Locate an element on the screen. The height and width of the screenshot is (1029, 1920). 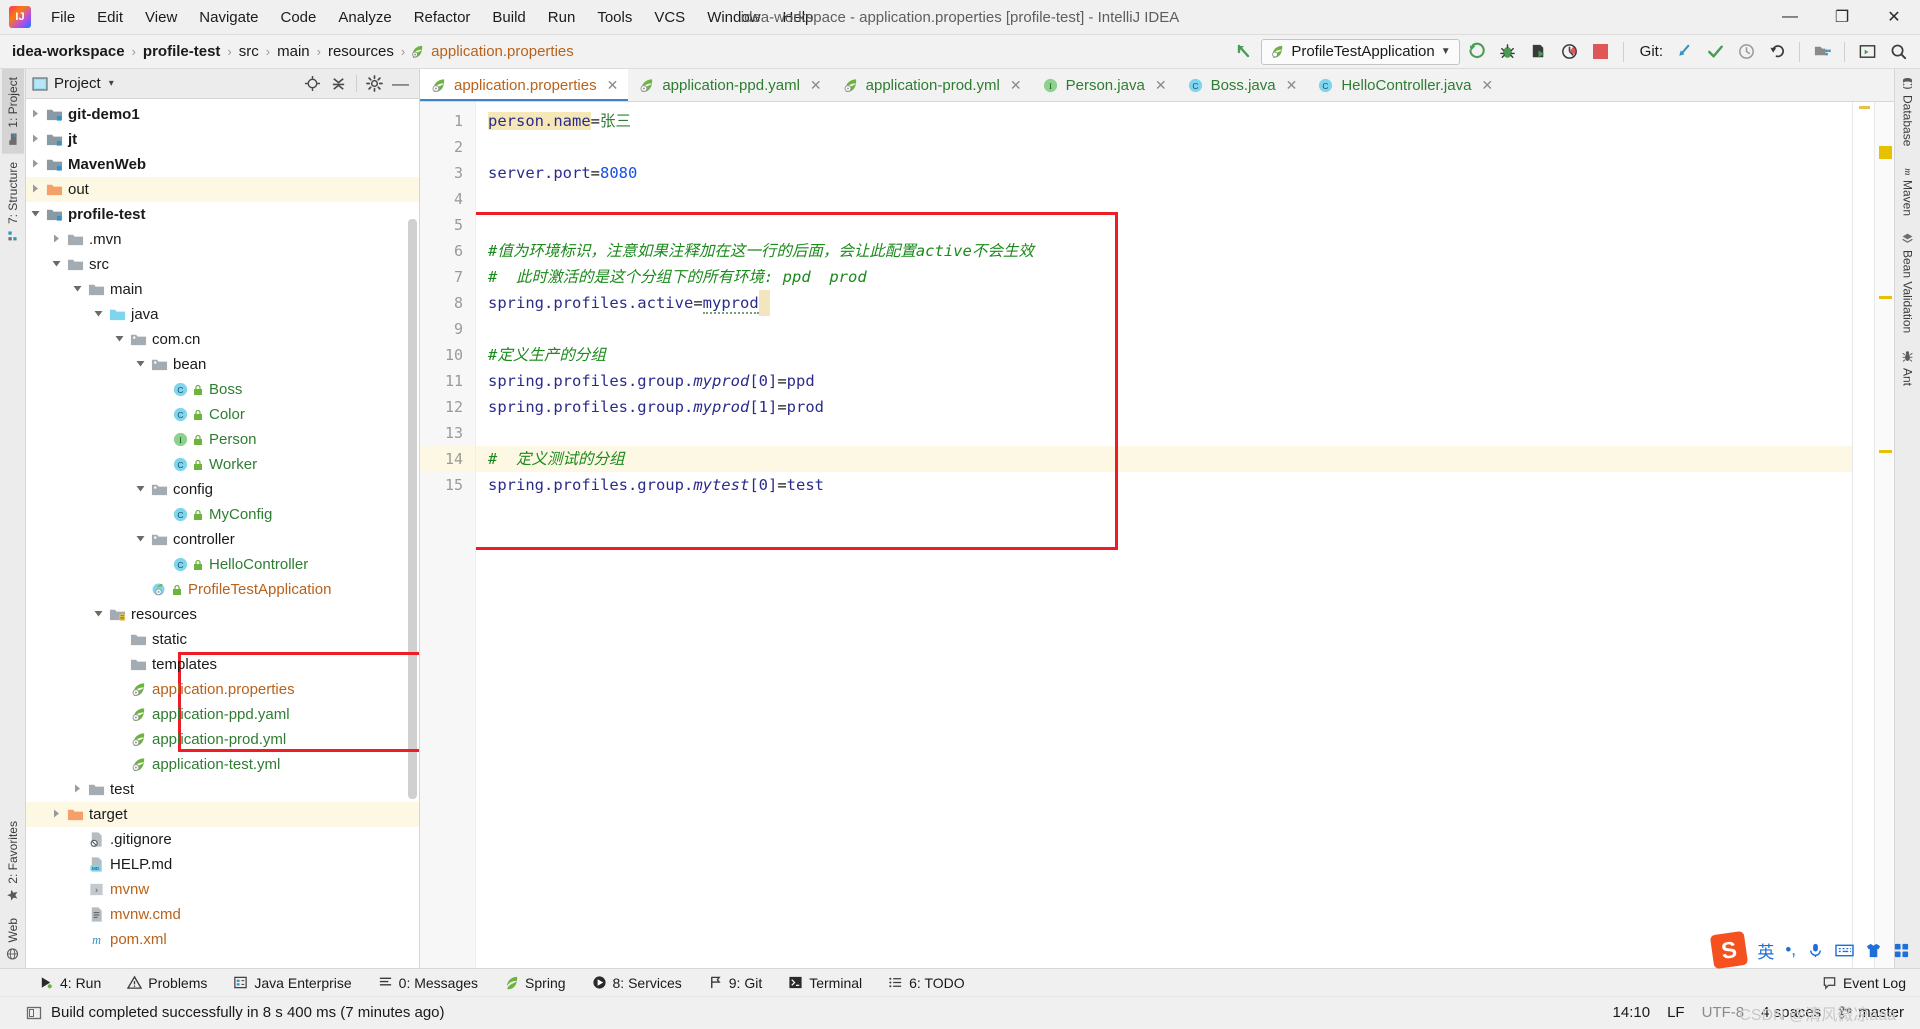
sidebar-item-ant: Ant is located at coordinates (1908, 368).